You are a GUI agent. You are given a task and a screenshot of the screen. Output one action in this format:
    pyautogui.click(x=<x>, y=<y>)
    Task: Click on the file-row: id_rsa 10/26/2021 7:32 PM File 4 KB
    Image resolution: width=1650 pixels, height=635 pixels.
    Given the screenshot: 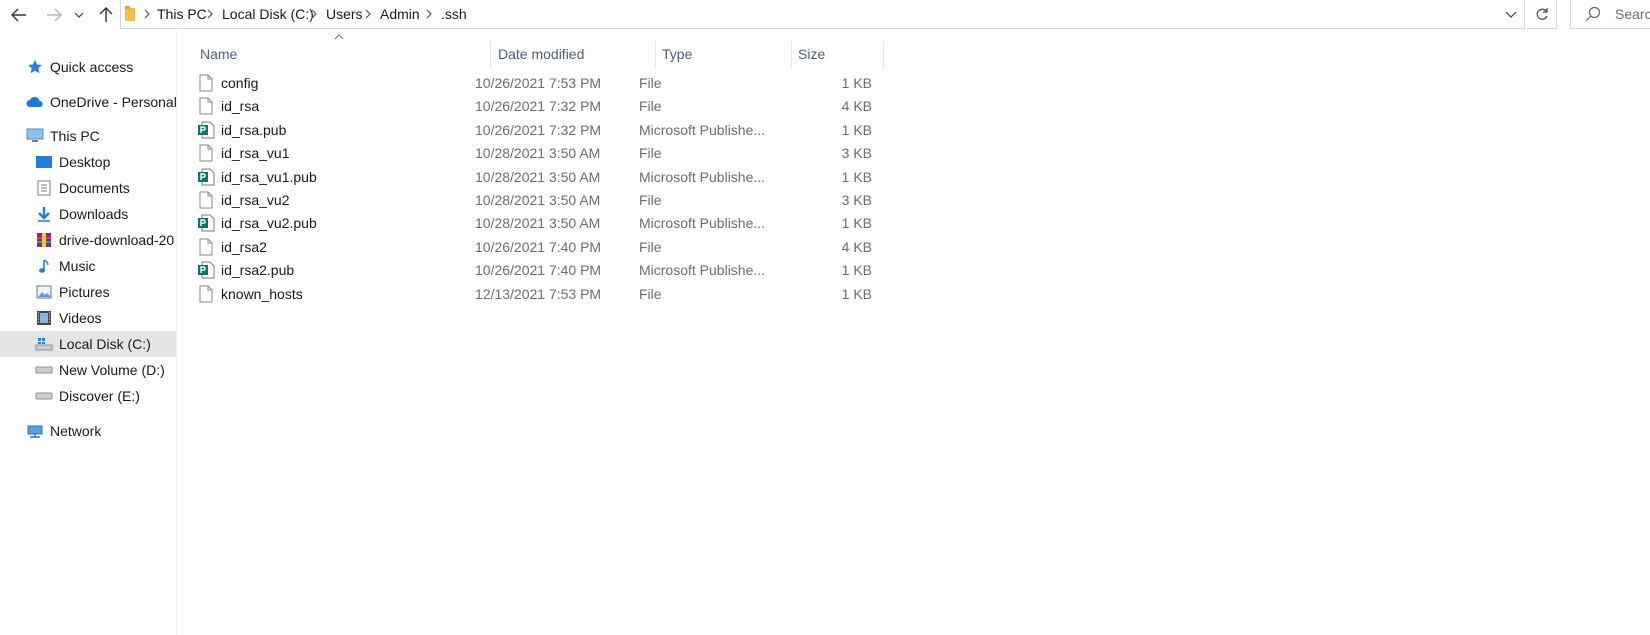 What is the action you would take?
    pyautogui.click(x=629, y=106)
    